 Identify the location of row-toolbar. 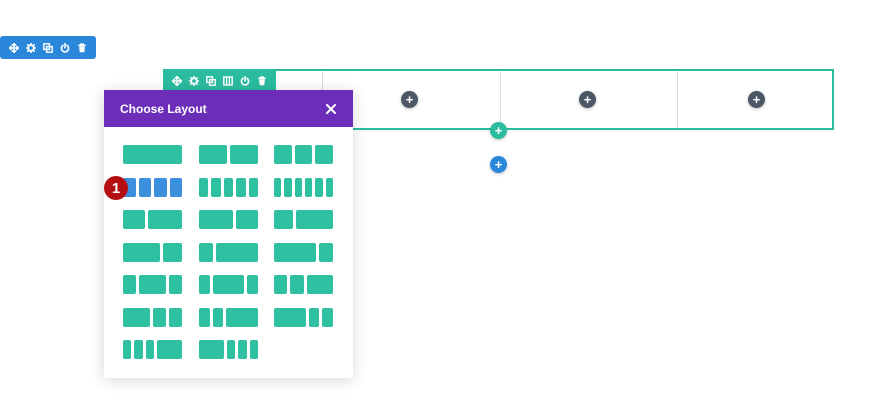
(219, 80).